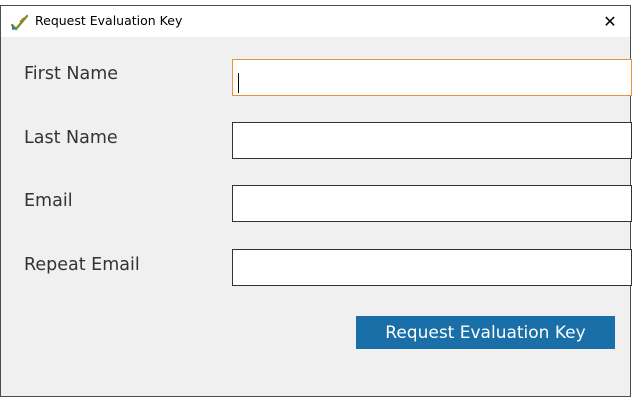 The height and width of the screenshot is (399, 633). What do you see at coordinates (432, 140) in the screenshot?
I see `last-name-field` at bounding box center [432, 140].